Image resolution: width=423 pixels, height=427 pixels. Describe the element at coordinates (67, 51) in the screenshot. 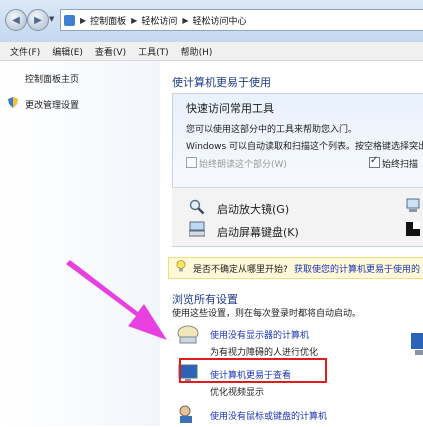

I see `menu-edit: 编辑(E)` at that location.